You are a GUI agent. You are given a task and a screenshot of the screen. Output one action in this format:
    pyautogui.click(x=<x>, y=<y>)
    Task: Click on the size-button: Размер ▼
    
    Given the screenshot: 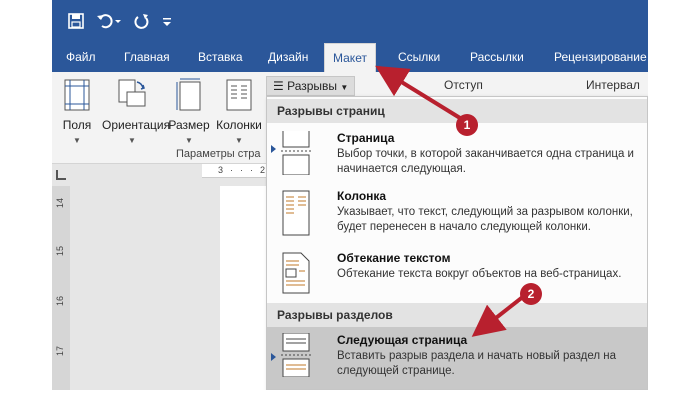 What is the action you would take?
    pyautogui.click(x=189, y=114)
    